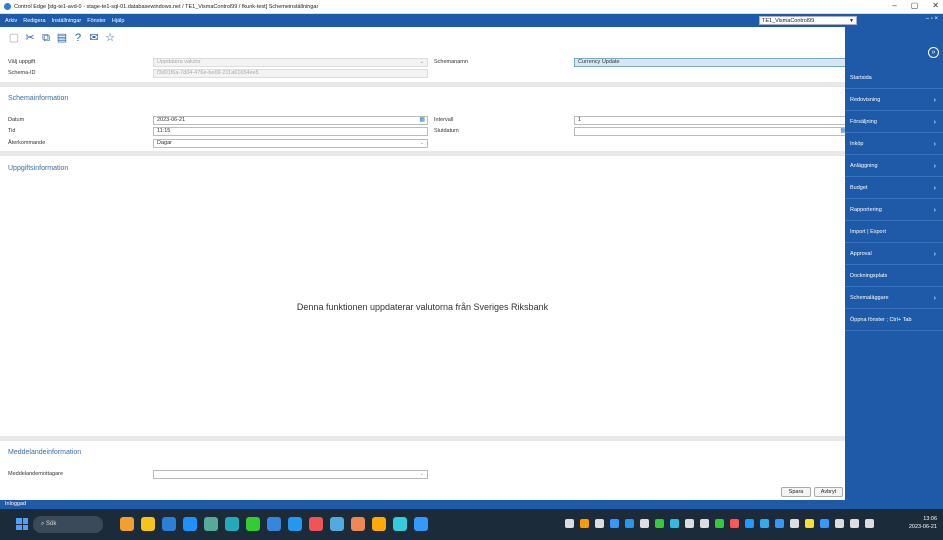  What do you see at coordinates (894, 78) in the screenshot?
I see `sidebar-item-startsida: Startsida` at bounding box center [894, 78].